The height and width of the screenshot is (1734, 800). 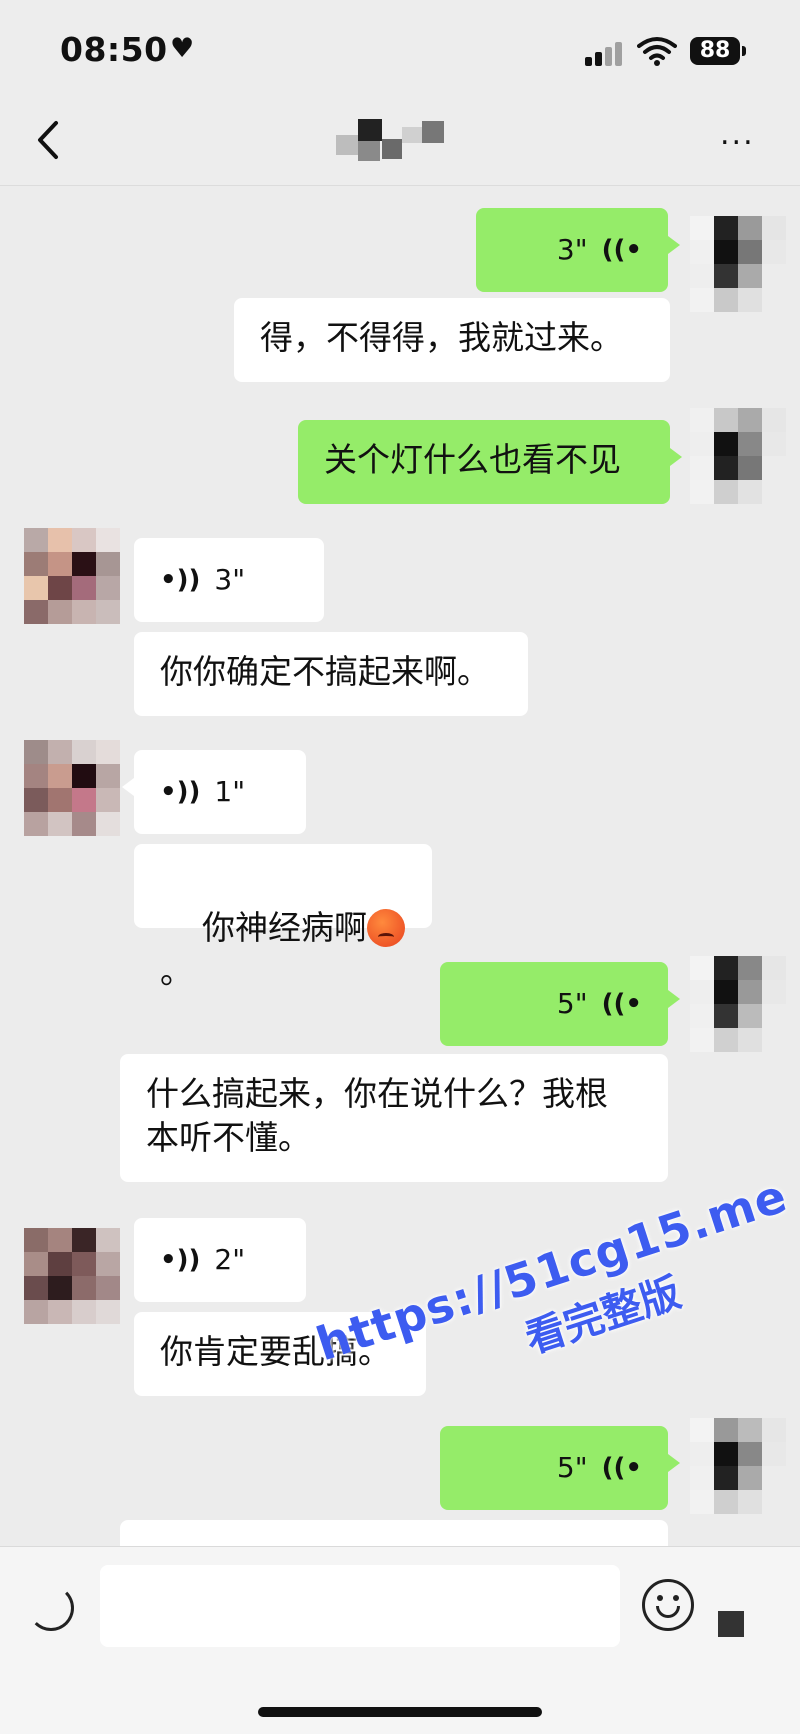 What do you see at coordinates (452, 340) in the screenshot?
I see `text-message-outgoing: 得，不得得，我就过来。` at bounding box center [452, 340].